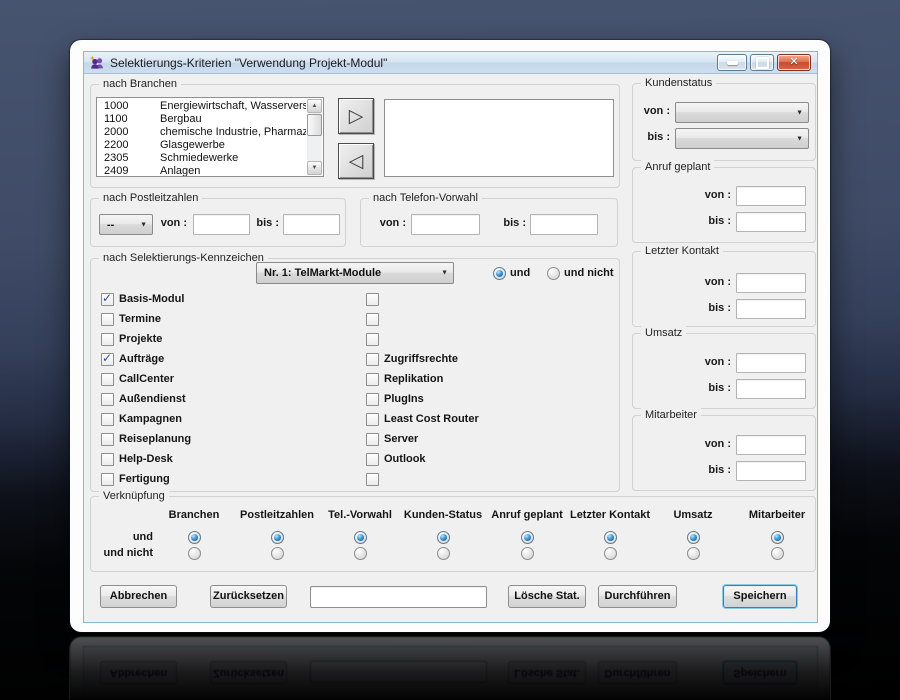 This screenshot has height=700, width=900. Describe the element at coordinates (221, 224) in the screenshot. I see `plz-von-input` at that location.